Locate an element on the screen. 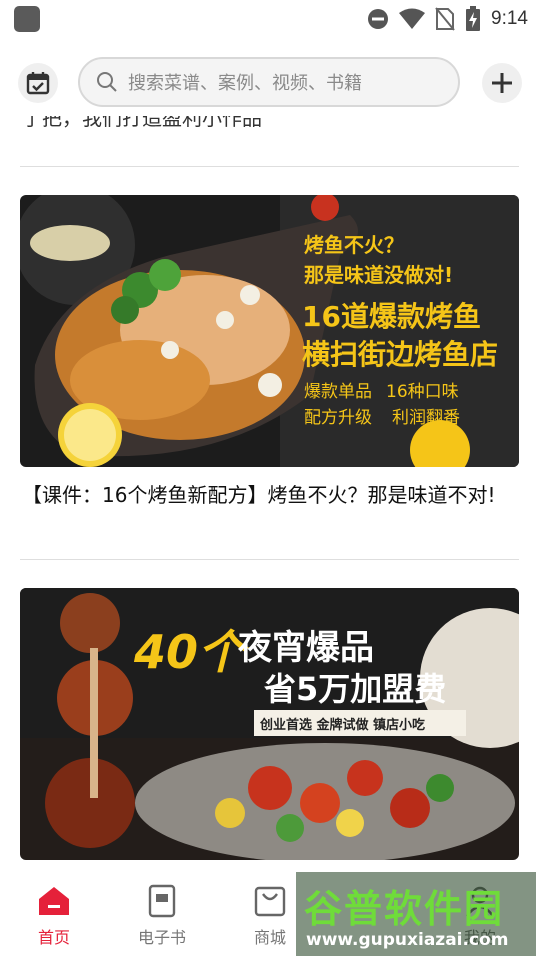 The height and width of the screenshot is (960, 540). calendar-button is located at coordinates (38, 83).